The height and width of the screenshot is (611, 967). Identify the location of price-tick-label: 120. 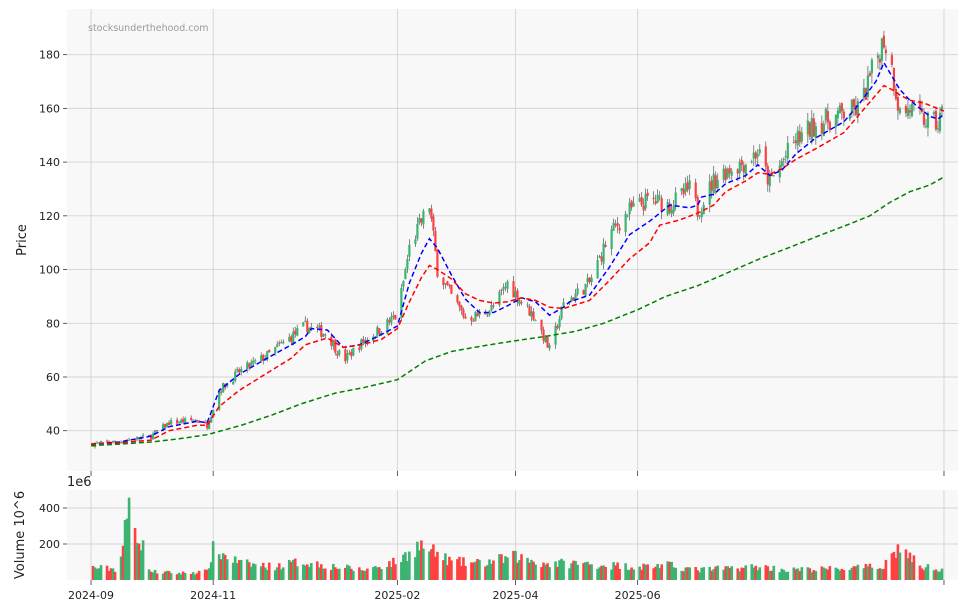
(49, 216).